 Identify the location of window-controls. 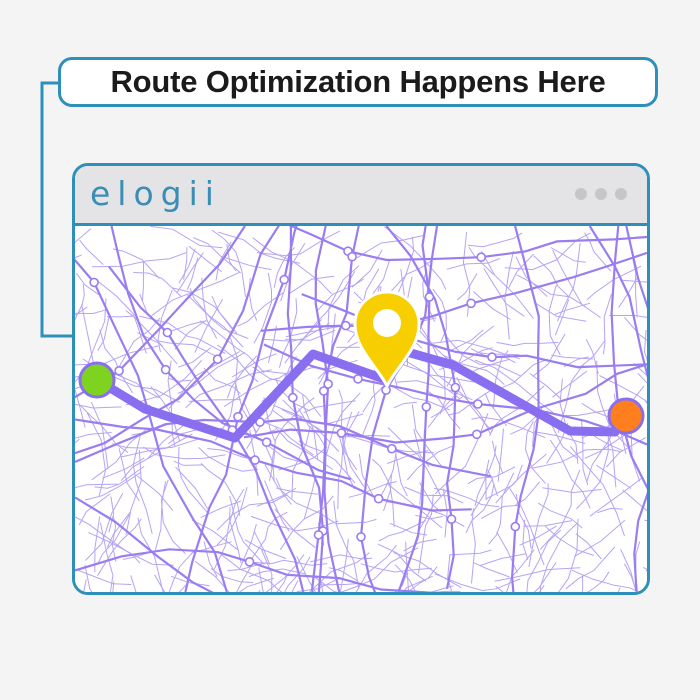
(601, 194).